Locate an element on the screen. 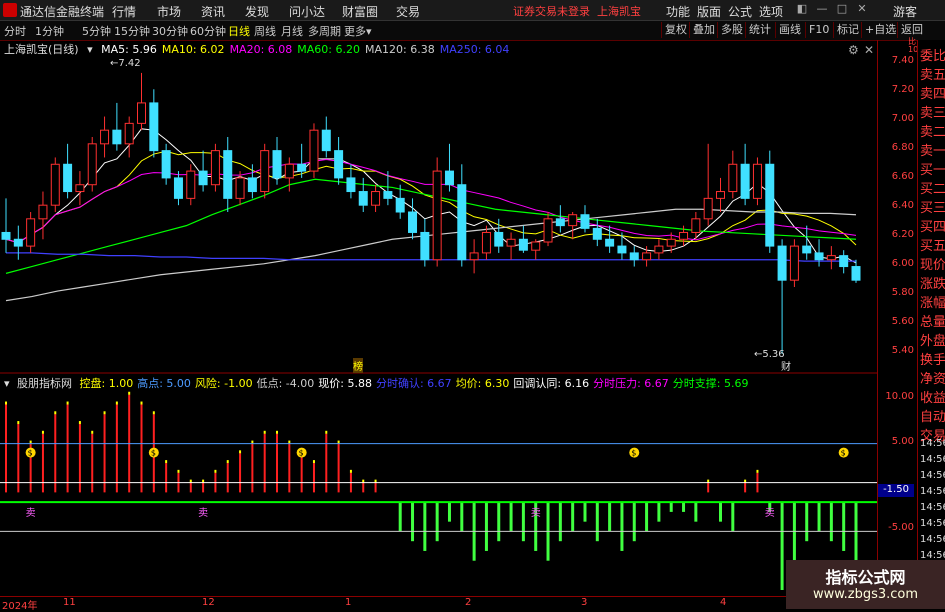 The width and height of the screenshot is (945, 612). indicator-label: 分时确认: 6.67 is located at coordinates (413, 383).